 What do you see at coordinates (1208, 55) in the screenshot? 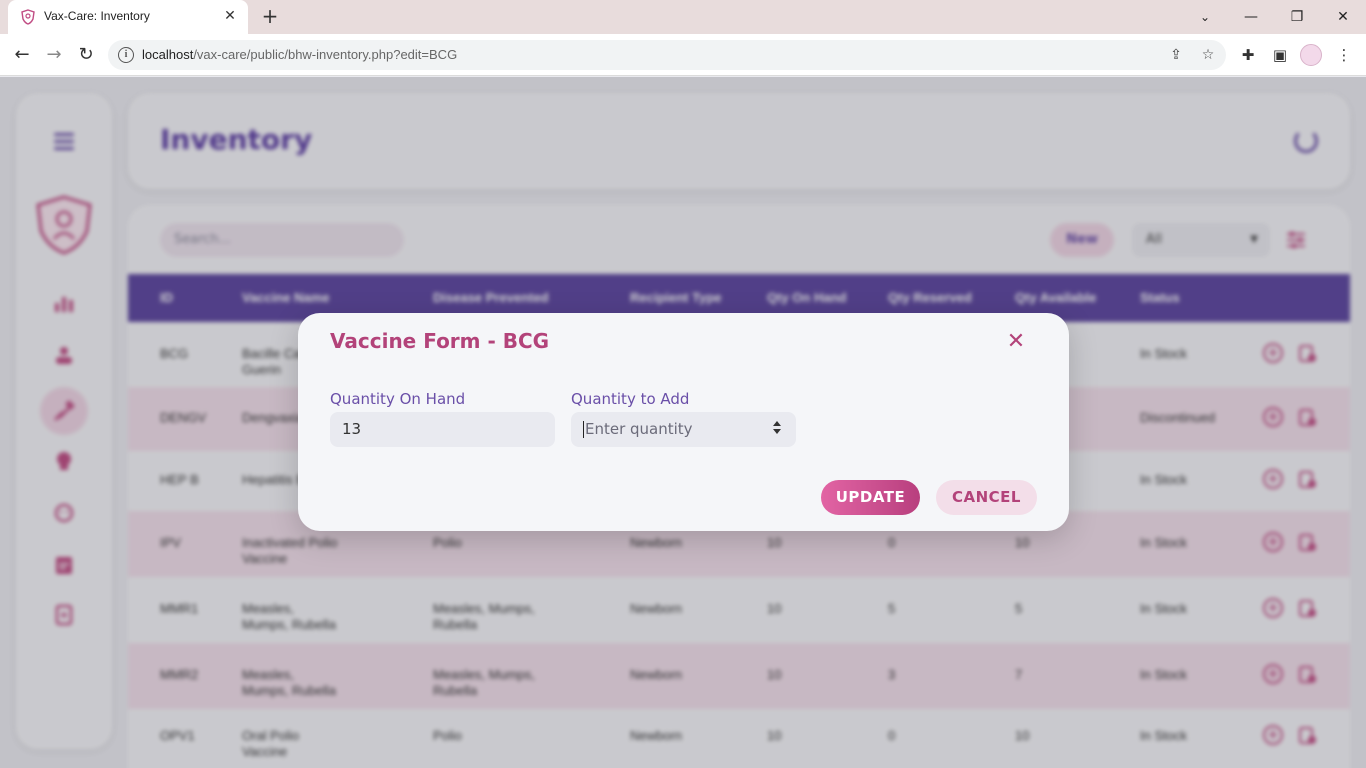
I see `bookmark-star-icon: ☆` at bounding box center [1208, 55].